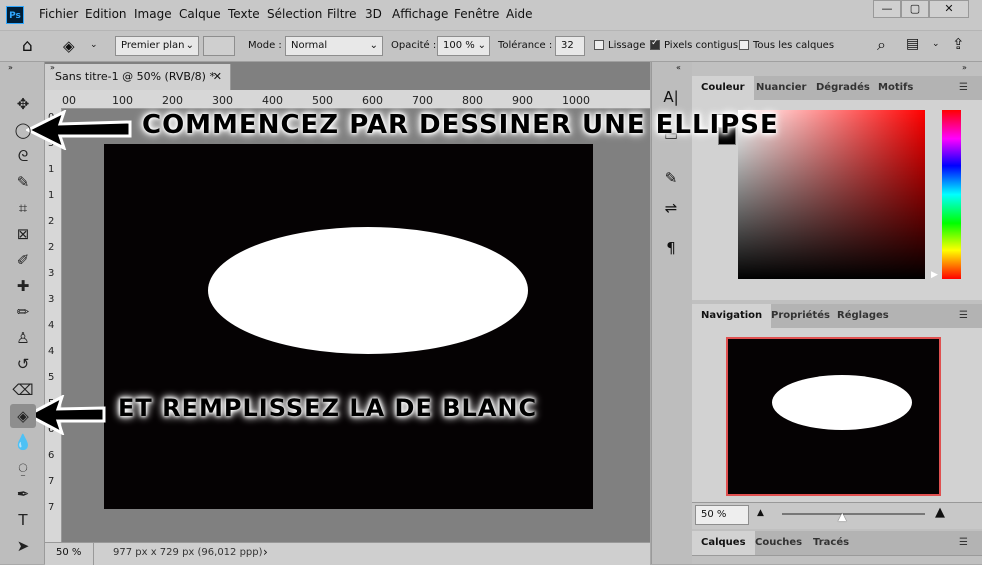 This screenshot has width=982, height=565. What do you see at coordinates (93, 554) in the screenshot?
I see `status-divider` at bounding box center [93, 554].